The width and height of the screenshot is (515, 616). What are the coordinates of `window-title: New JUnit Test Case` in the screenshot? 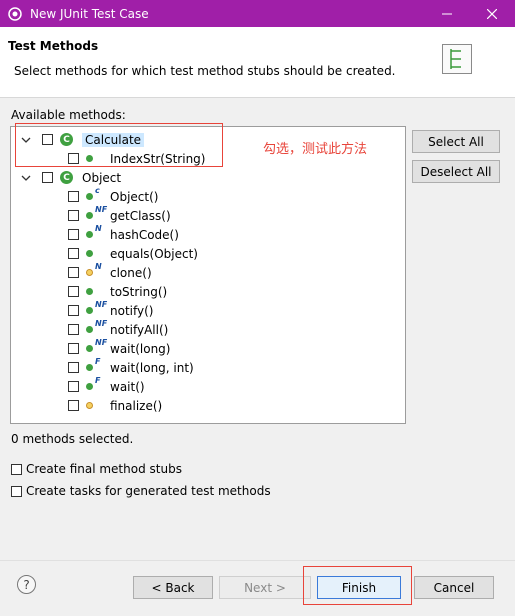 It's located at (89, 13).